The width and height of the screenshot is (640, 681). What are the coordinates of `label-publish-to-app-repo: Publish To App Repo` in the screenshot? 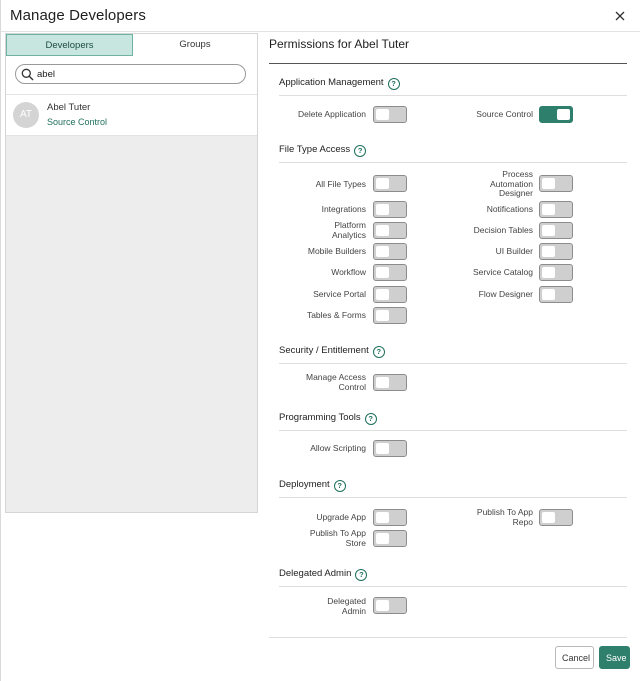 It's located at (504, 517).